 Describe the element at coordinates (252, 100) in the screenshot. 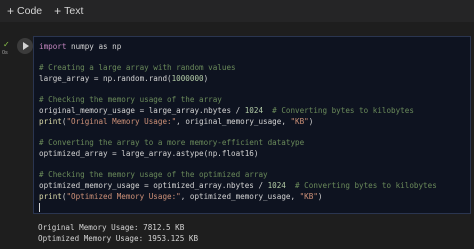

I see `code-line: # Checking the memory usage of the array` at that location.